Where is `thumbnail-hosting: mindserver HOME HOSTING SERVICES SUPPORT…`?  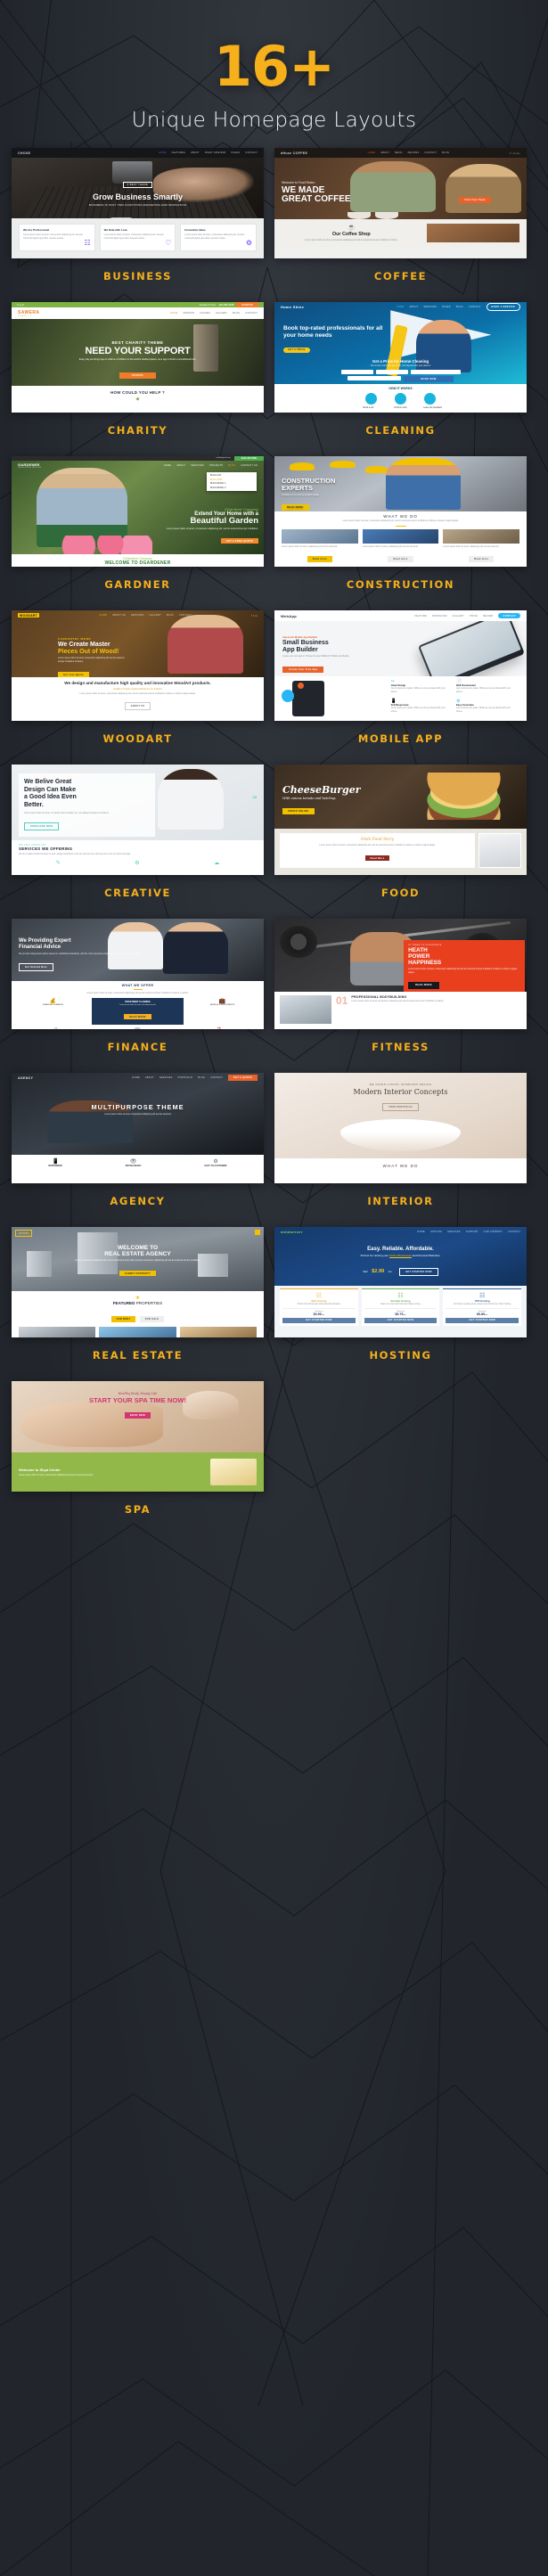 thumbnail-hosting: mindserver HOME HOSTING SERVICES SUPPORT… is located at coordinates (401, 1282).